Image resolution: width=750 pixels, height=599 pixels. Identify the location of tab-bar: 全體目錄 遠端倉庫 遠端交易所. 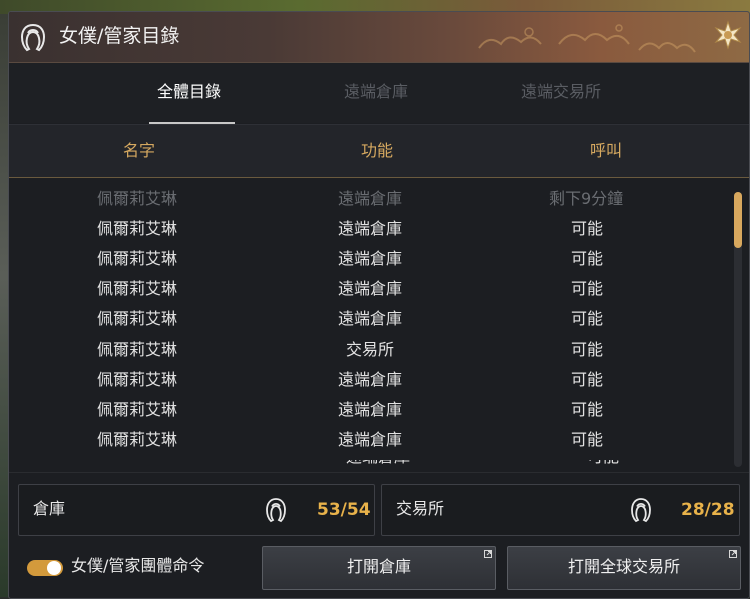
(379, 93).